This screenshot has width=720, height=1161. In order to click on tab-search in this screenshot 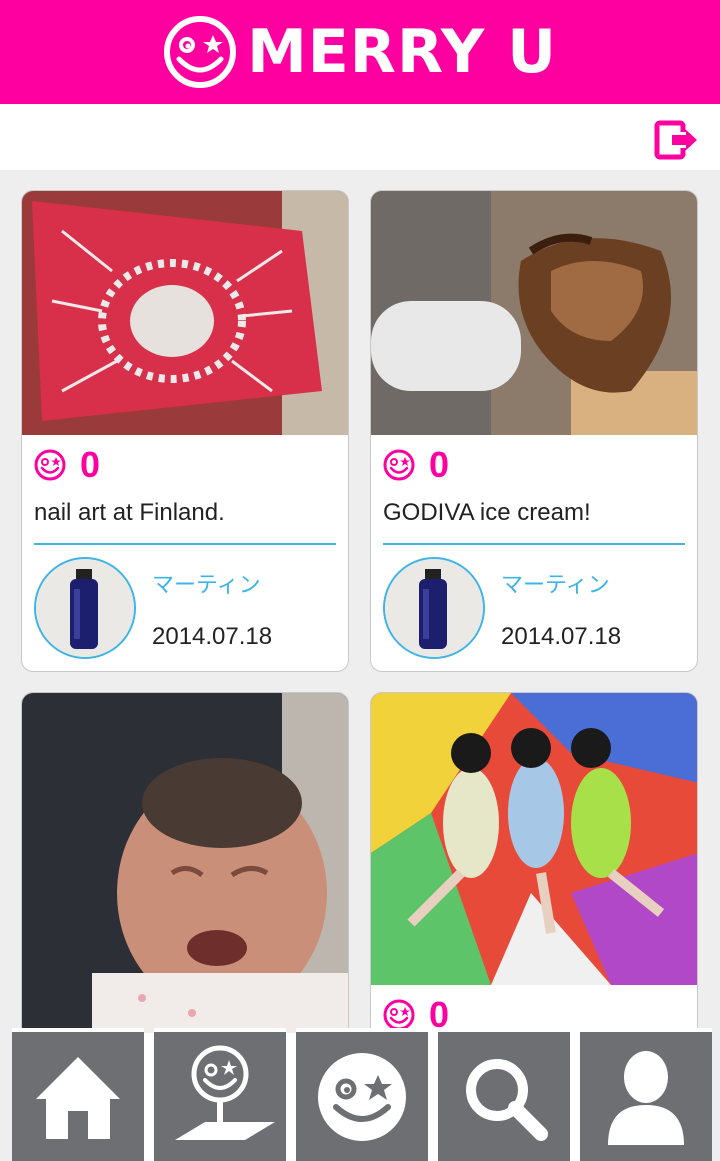, I will do `click(504, 1094)`.